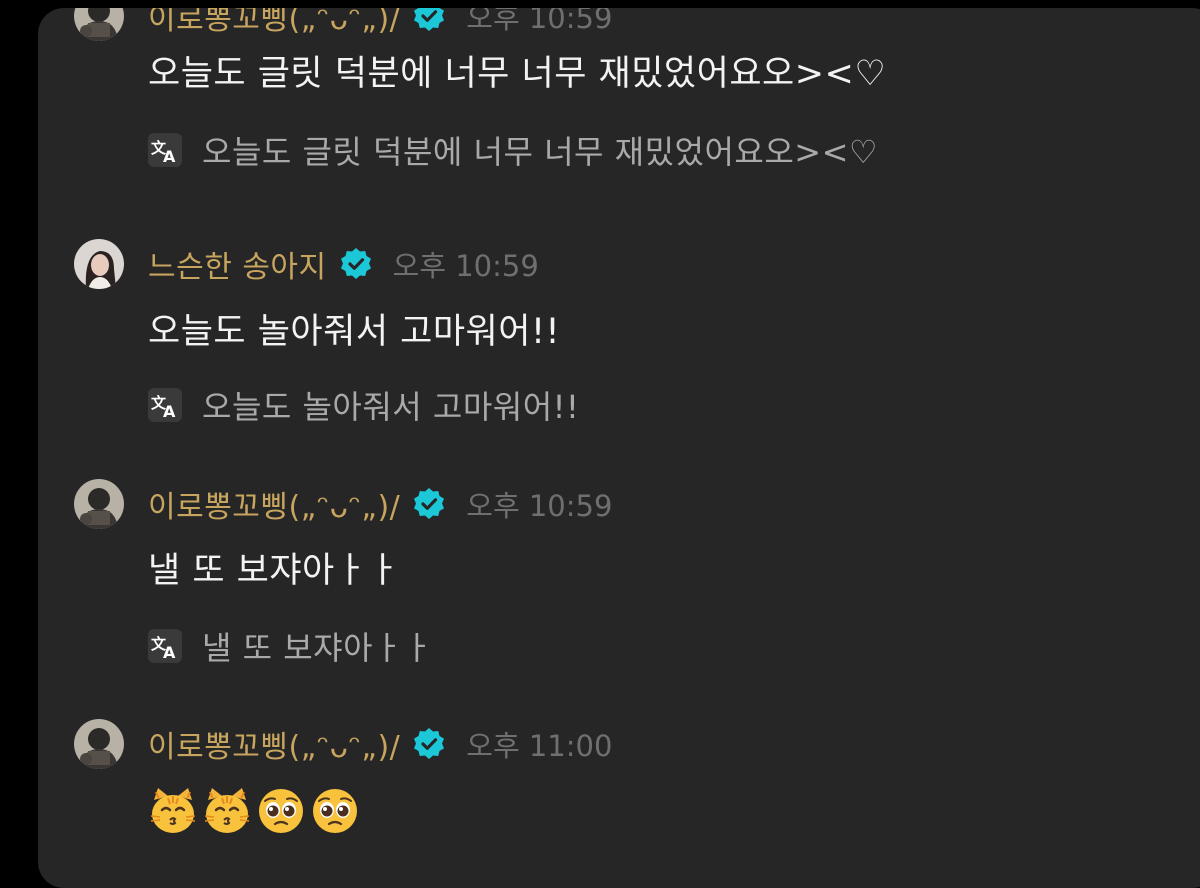  What do you see at coordinates (391, 407) in the screenshot?
I see `translation-text: 오늘도 놀아줘서 고마워어!!` at bounding box center [391, 407].